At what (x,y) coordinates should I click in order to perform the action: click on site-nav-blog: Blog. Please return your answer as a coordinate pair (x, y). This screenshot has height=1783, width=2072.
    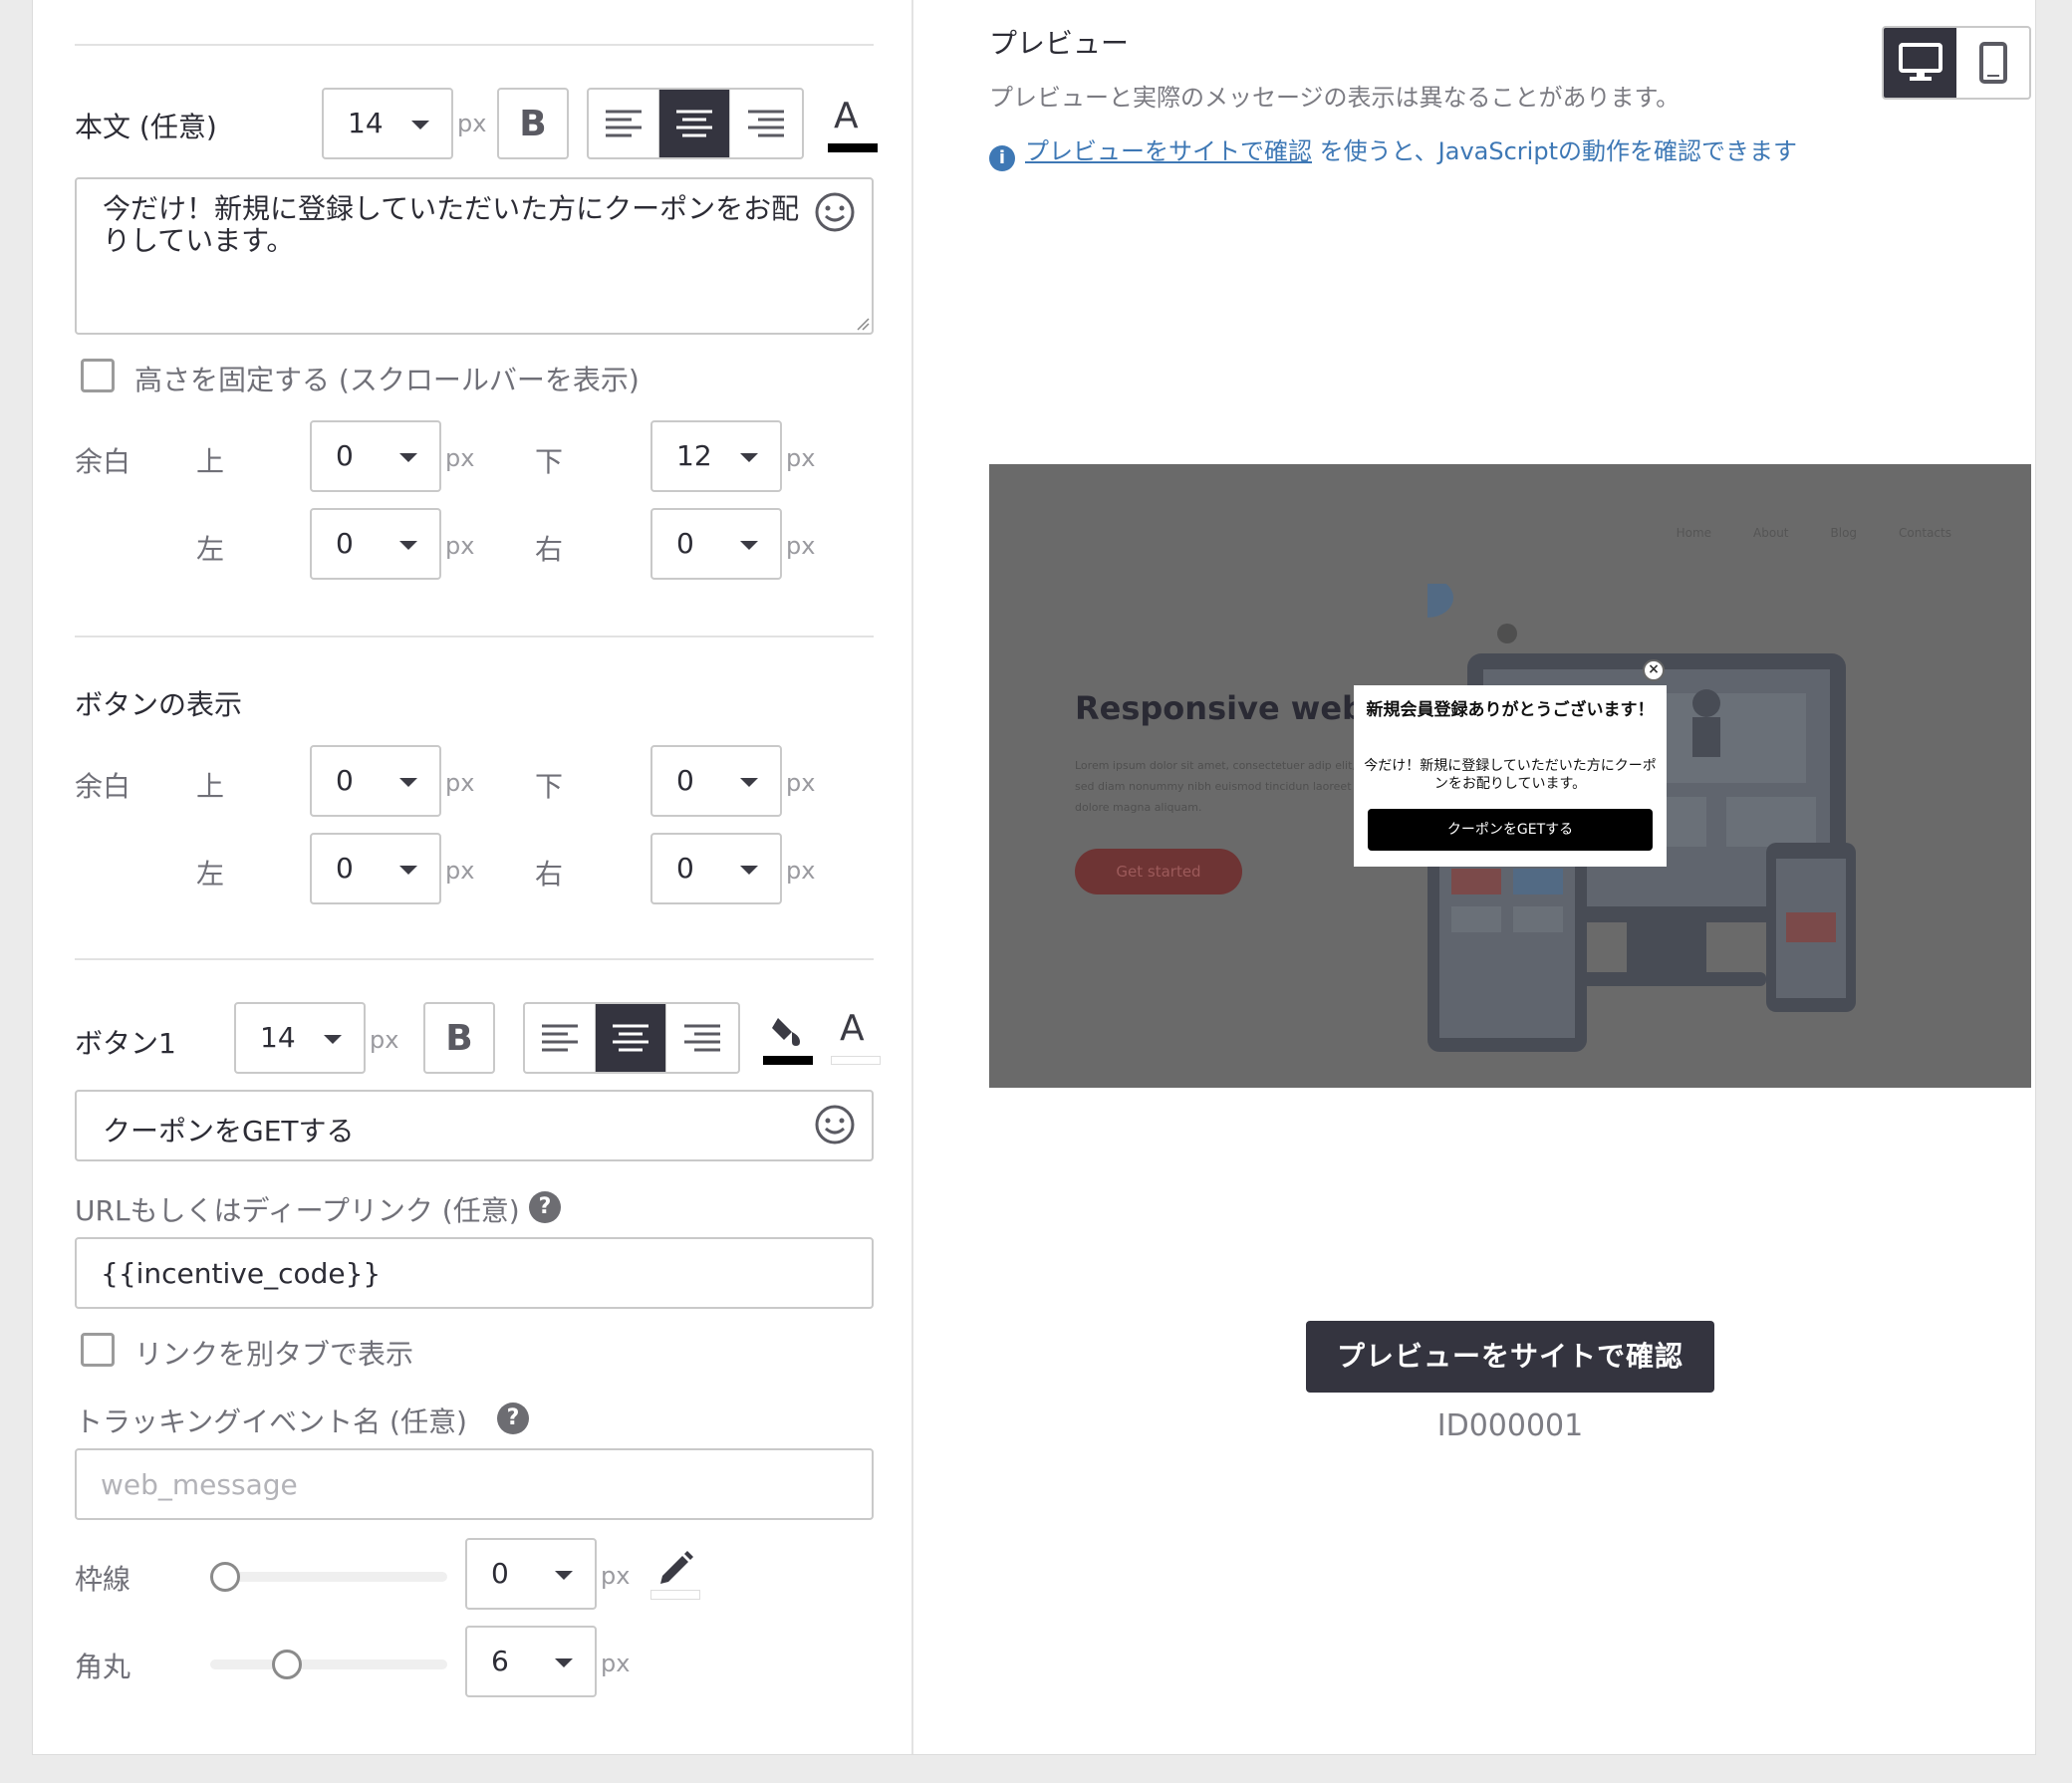
    Looking at the image, I should click on (1844, 533).